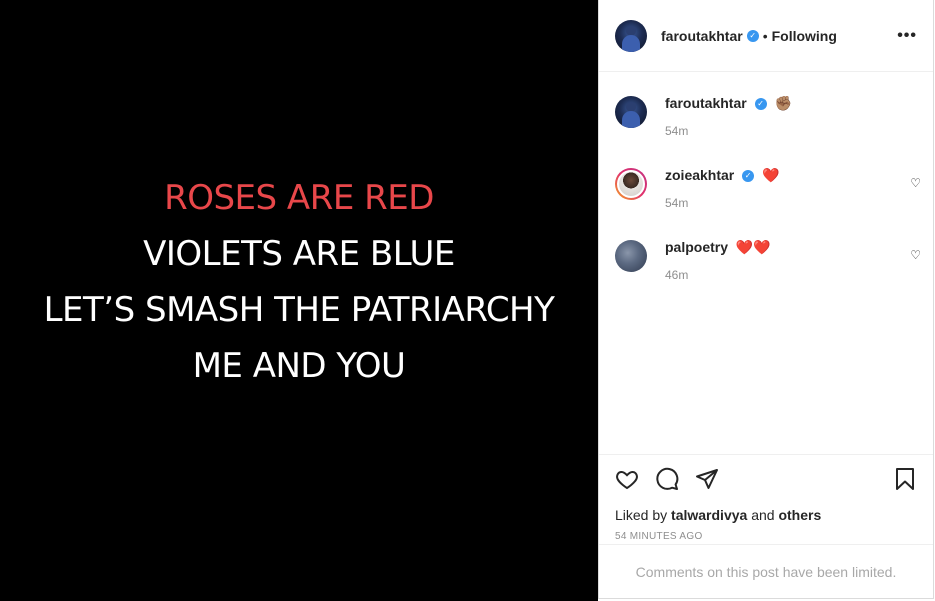  Describe the element at coordinates (667, 479) in the screenshot. I see `comment-icon` at that location.